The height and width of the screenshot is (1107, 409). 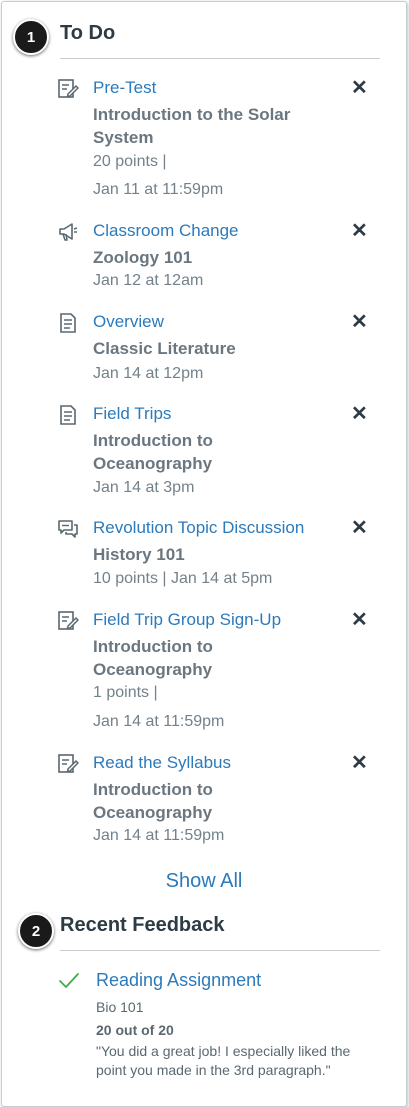 I want to click on recent-feedback-header: Recent Feedback, so click(x=220, y=932).